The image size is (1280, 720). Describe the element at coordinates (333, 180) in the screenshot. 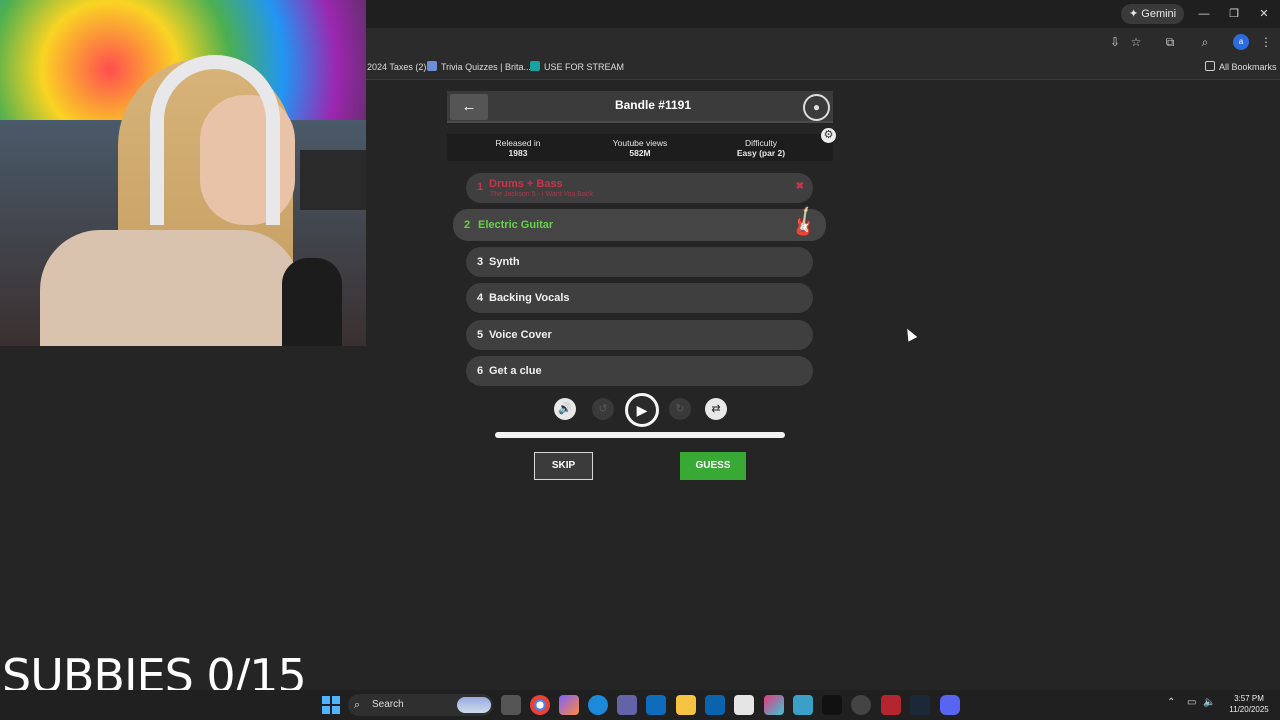

I see `webcam-shelf` at that location.